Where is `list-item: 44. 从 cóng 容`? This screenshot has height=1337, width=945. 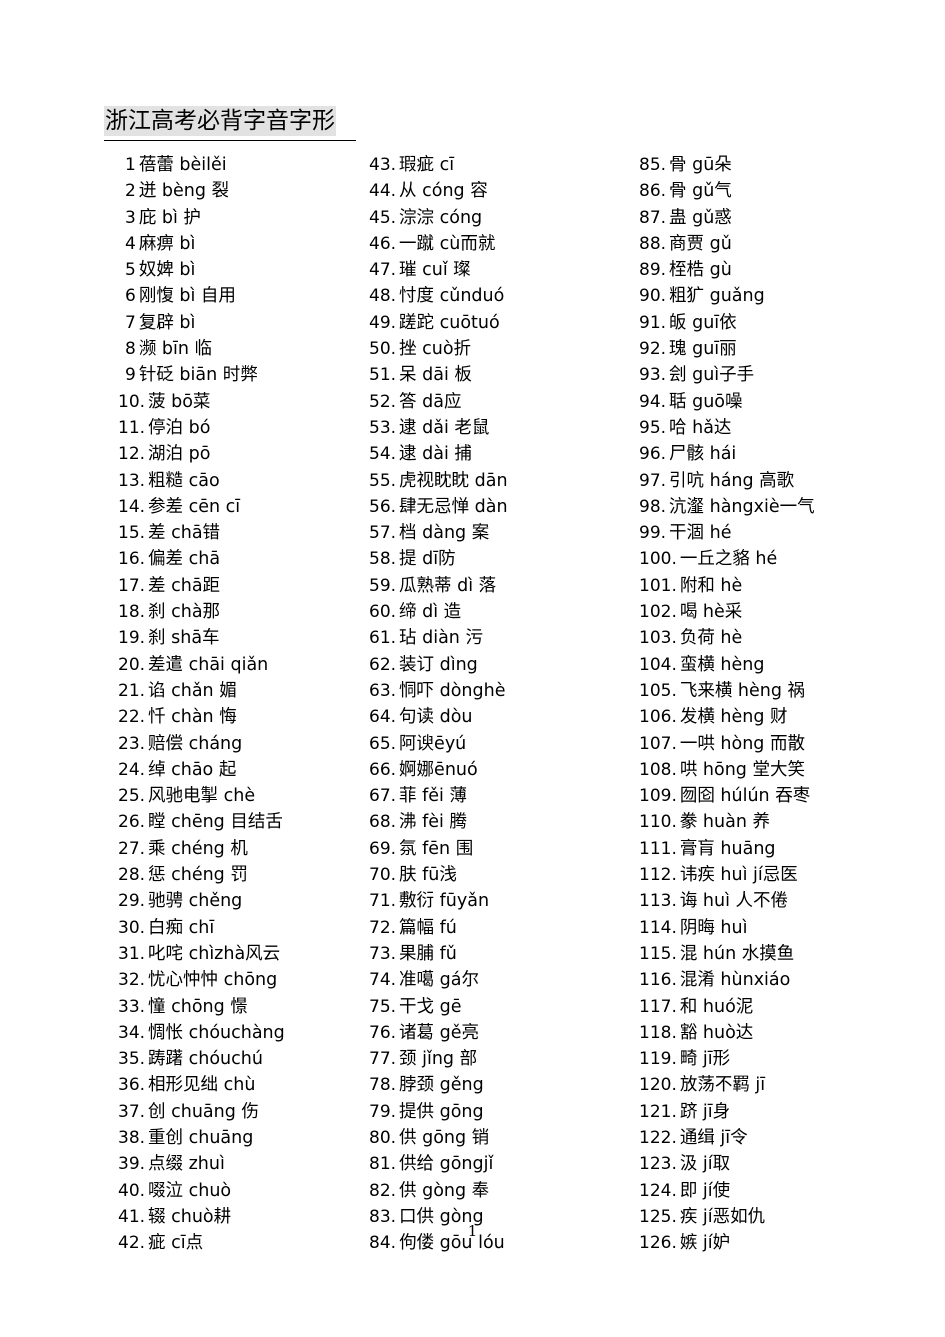
list-item: 44. 从 cóng 容 is located at coordinates (504, 191).